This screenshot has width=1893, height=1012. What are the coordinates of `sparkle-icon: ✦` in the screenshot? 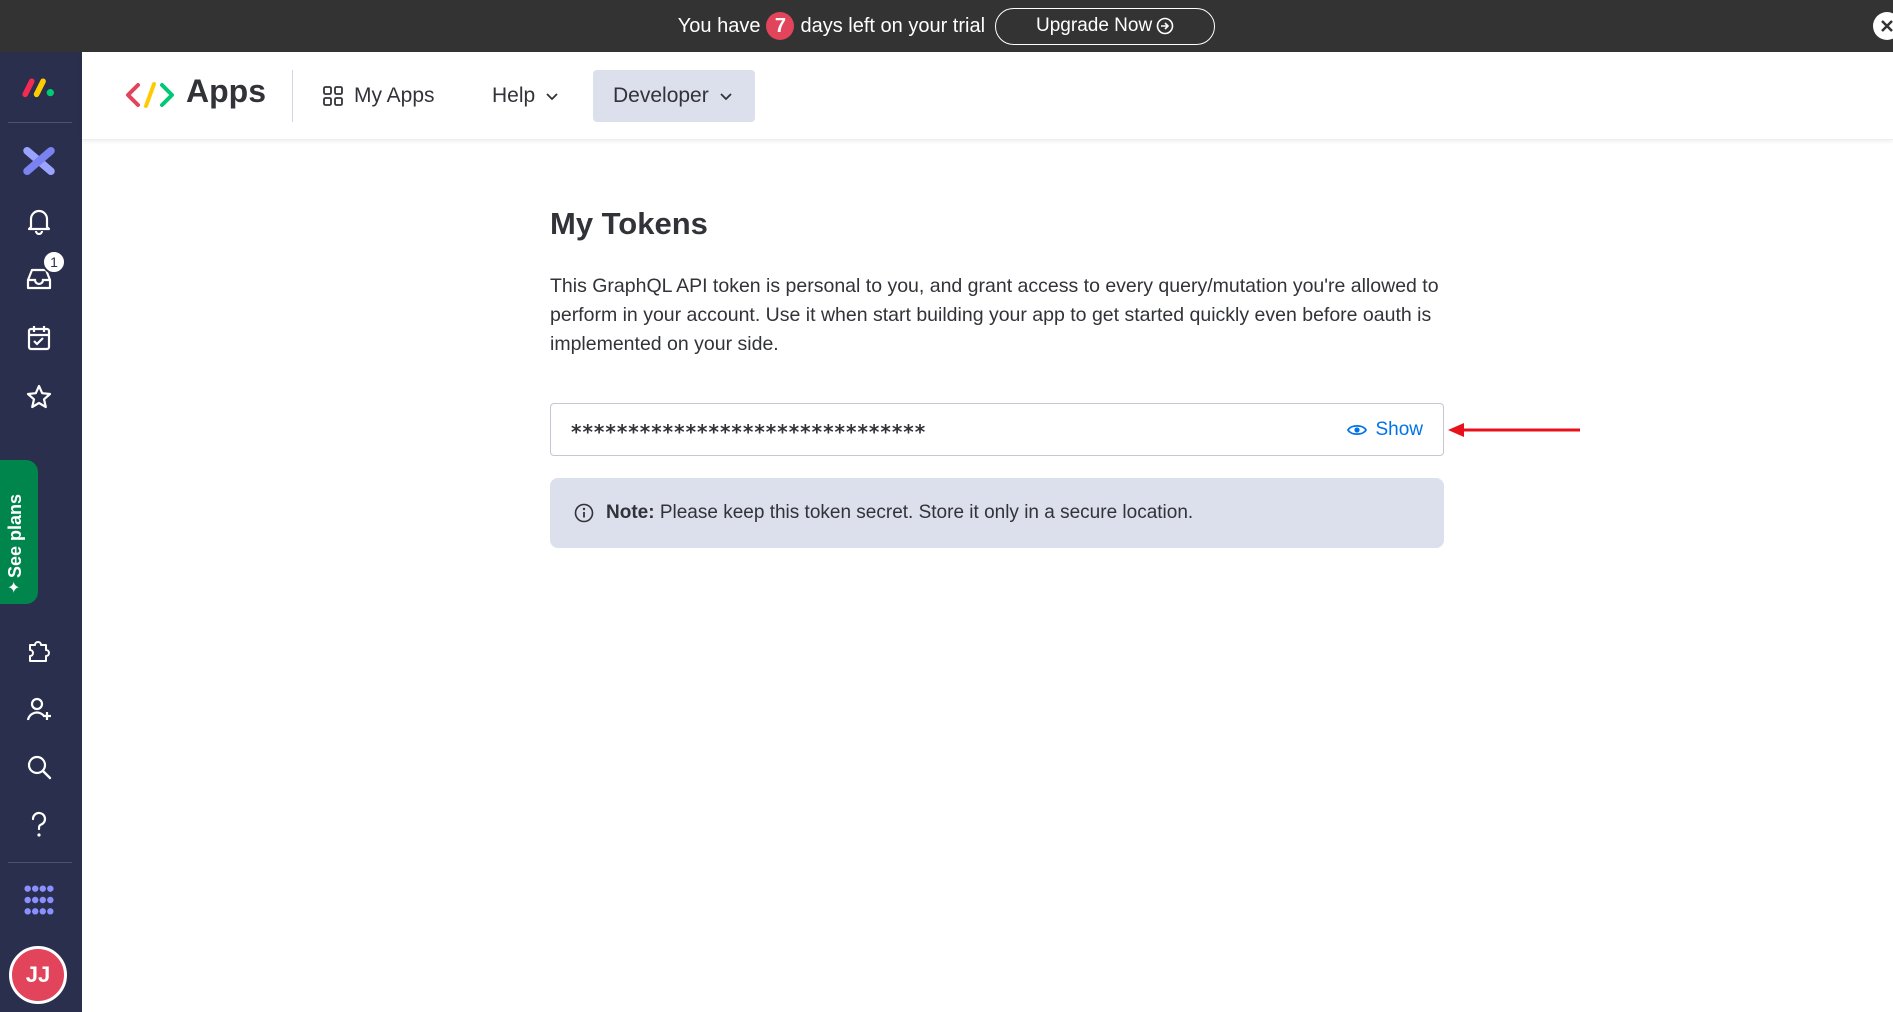 It's located at (14, 588).